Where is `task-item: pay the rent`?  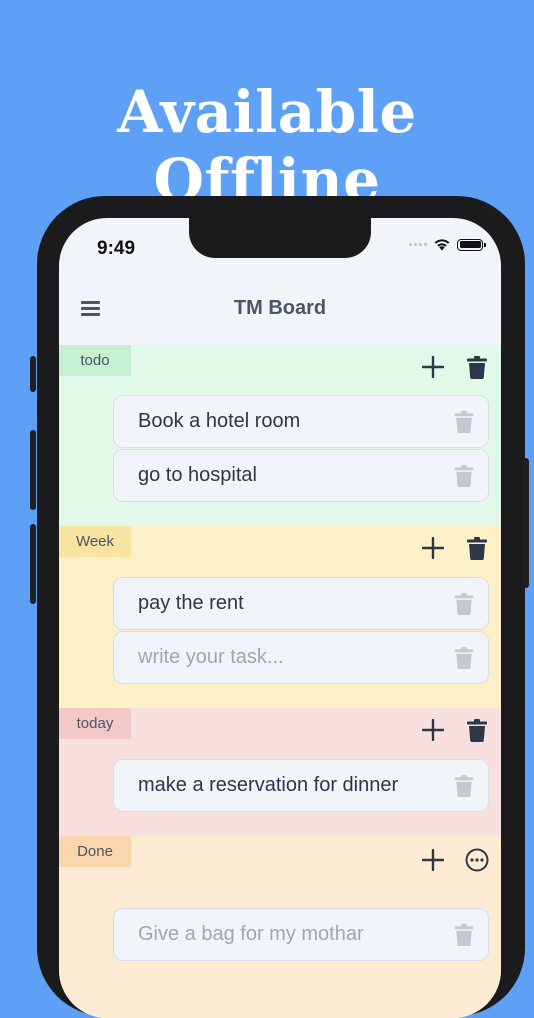 task-item: pay the rent is located at coordinates (301, 603).